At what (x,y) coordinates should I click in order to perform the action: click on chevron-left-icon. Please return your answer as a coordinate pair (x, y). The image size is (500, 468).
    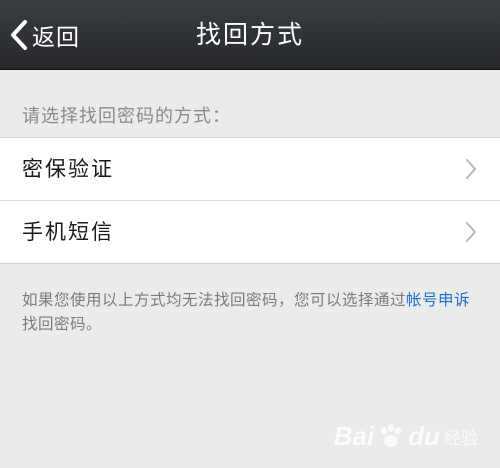
    Looking at the image, I should click on (19, 35).